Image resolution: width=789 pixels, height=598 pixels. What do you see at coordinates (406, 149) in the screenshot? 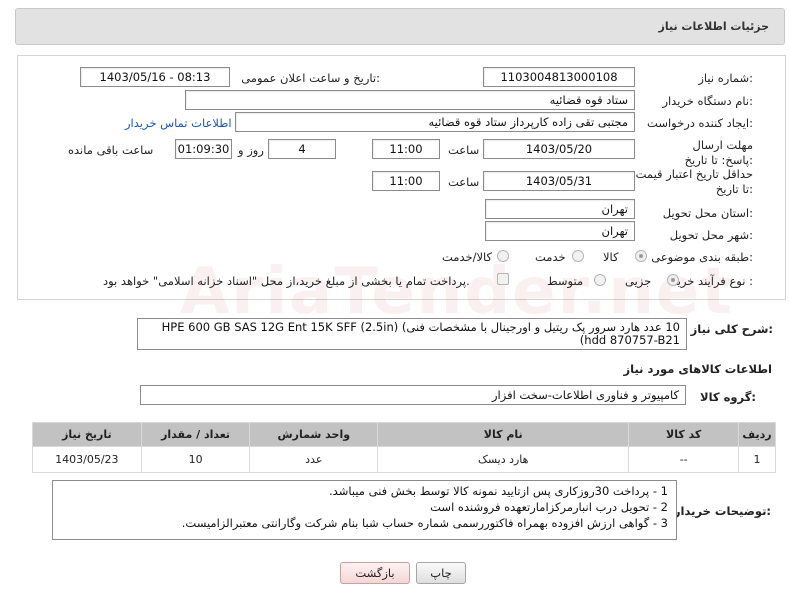
I see `deadline-time-field: 11:00` at bounding box center [406, 149].